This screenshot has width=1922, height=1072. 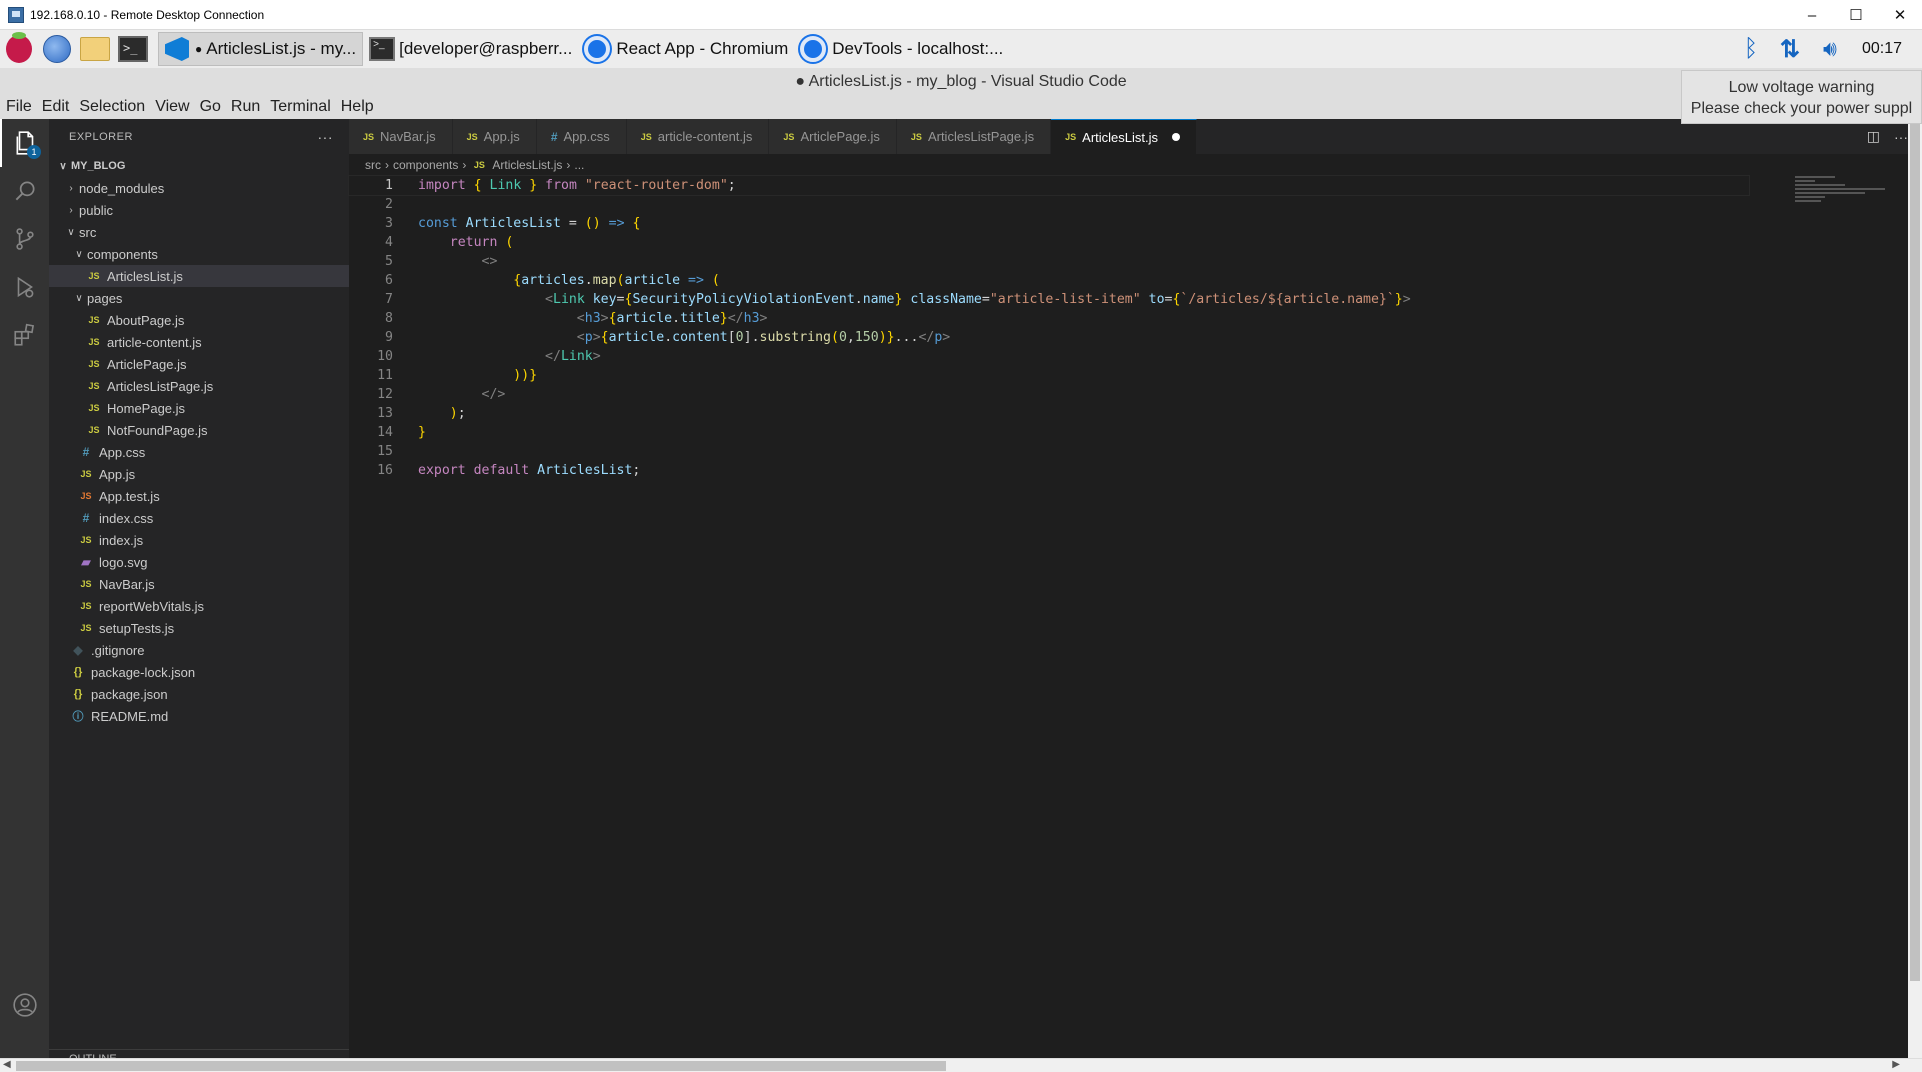 What do you see at coordinates (24, 143) in the screenshot?
I see `explorer-activity: 1` at bounding box center [24, 143].